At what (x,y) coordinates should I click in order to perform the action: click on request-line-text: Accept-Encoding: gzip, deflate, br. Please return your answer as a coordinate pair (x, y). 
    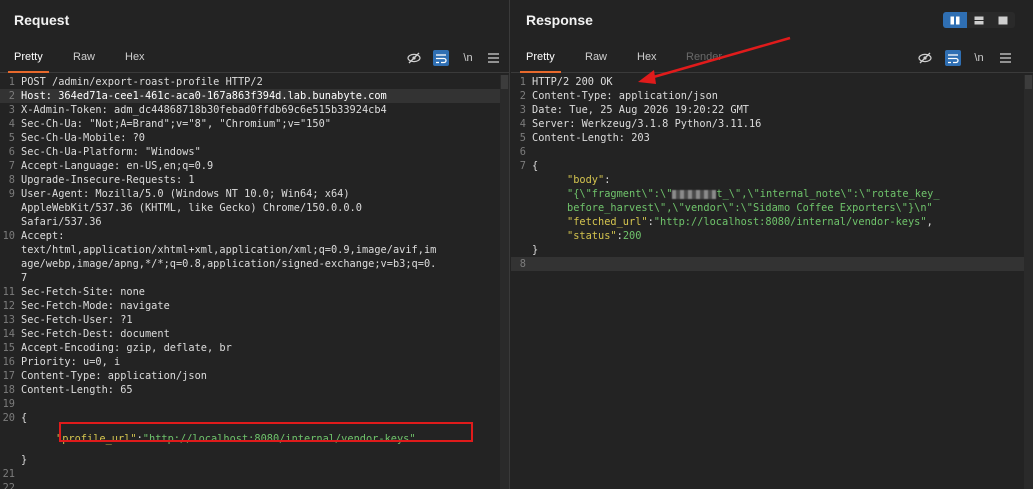
    Looking at the image, I should click on (126, 348).